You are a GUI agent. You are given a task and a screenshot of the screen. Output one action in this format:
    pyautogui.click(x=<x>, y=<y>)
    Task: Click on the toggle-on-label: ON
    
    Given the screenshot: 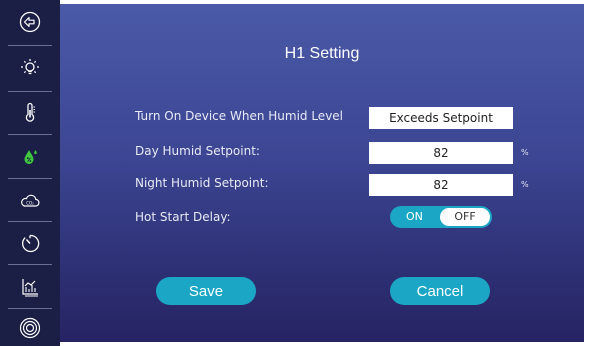 What is the action you would take?
    pyautogui.click(x=414, y=216)
    